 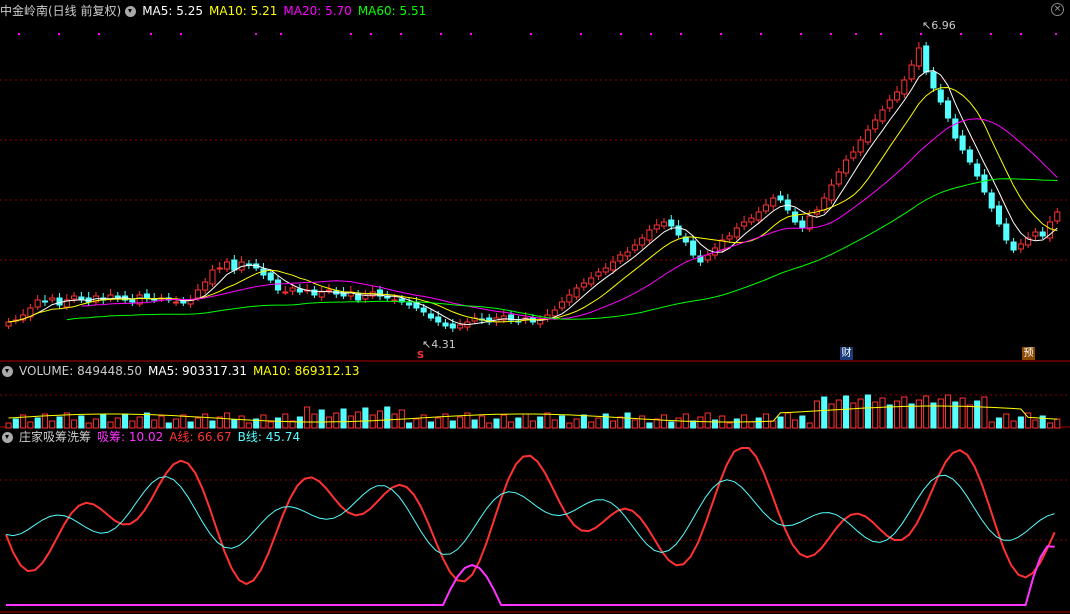 I want to click on high-price-label: ↖6.96, so click(x=939, y=25).